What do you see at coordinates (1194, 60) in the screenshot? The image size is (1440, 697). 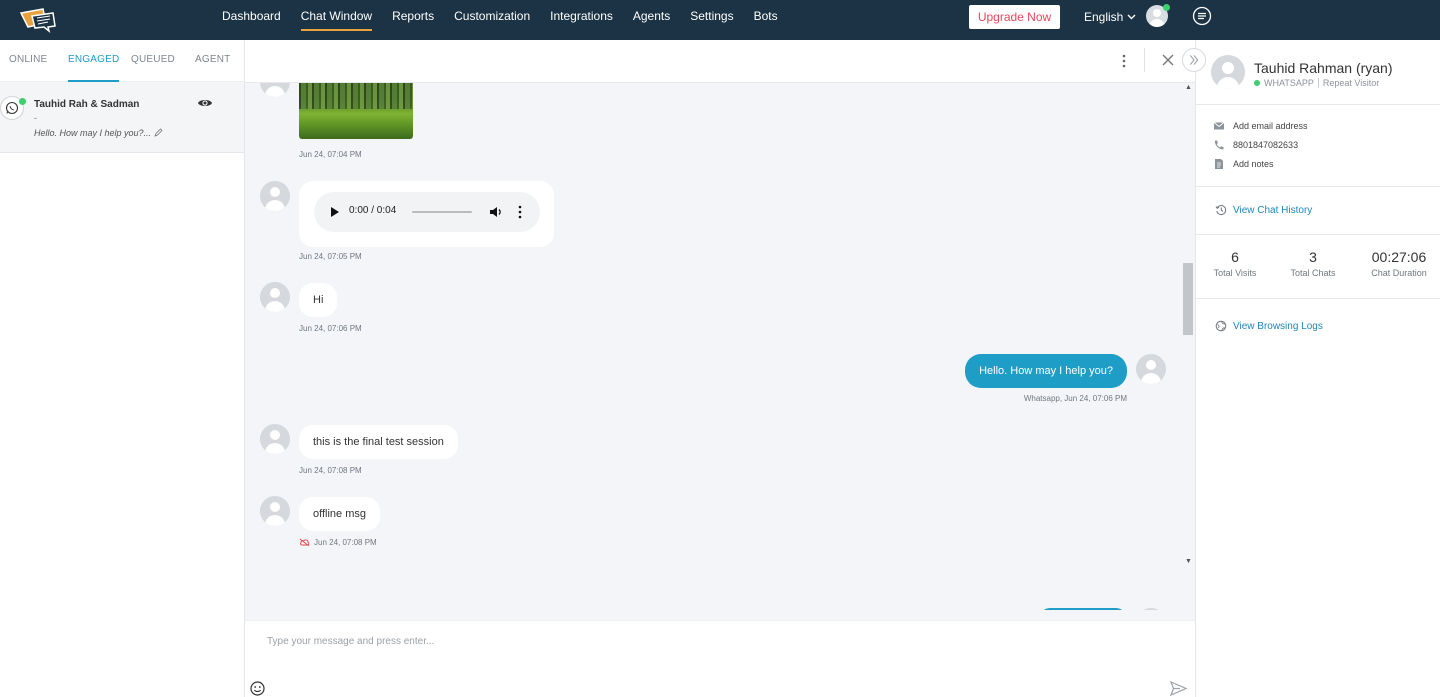 I see `chevron-right-double-icon` at bounding box center [1194, 60].